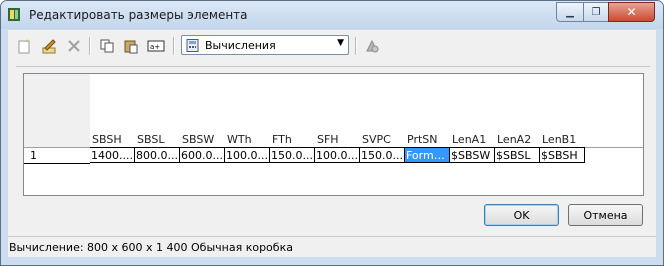 This screenshot has width=664, height=266. What do you see at coordinates (24, 46) in the screenshot?
I see `new-row-icon` at bounding box center [24, 46].